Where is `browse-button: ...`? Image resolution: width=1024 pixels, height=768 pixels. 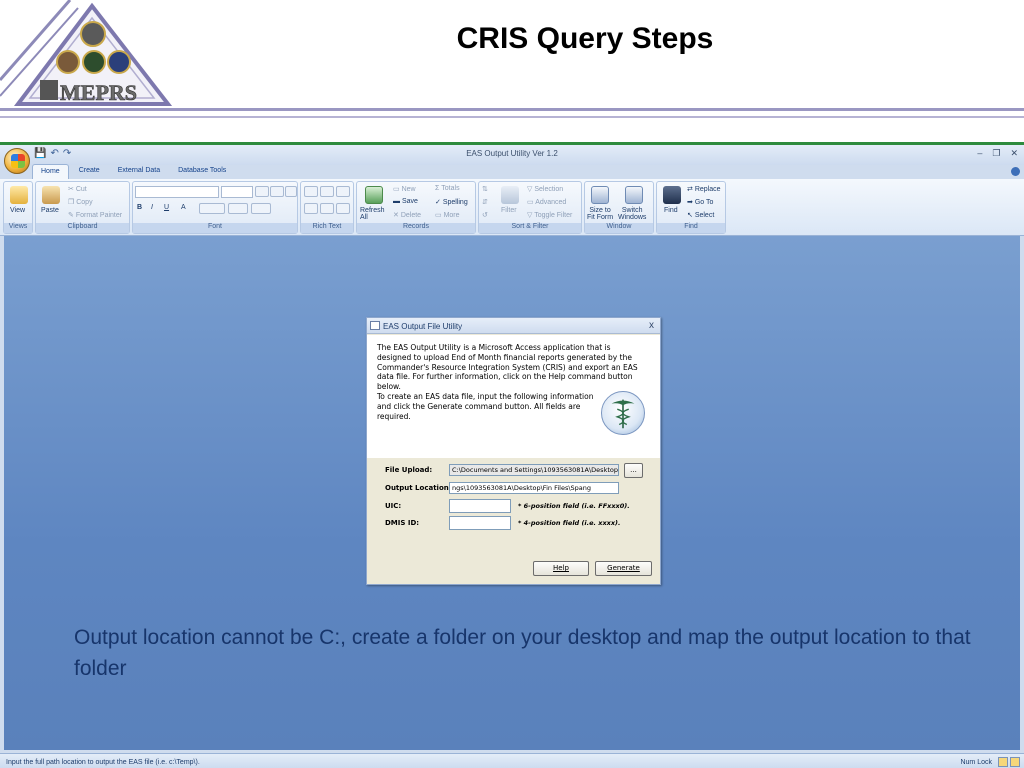
browse-button: ... is located at coordinates (633, 470).